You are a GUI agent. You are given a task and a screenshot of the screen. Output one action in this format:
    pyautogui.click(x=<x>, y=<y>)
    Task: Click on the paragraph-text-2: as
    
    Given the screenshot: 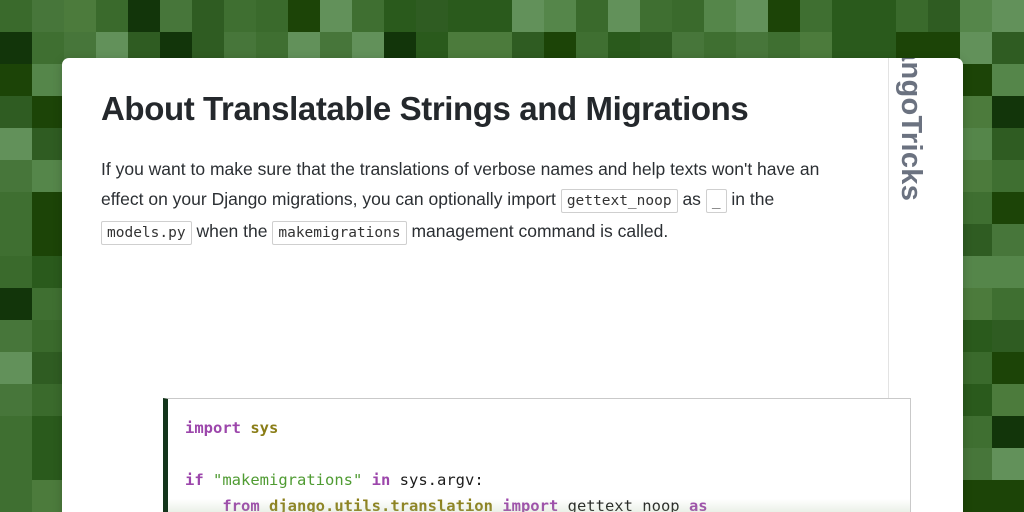 What is the action you would take?
    pyautogui.click(x=691, y=199)
    